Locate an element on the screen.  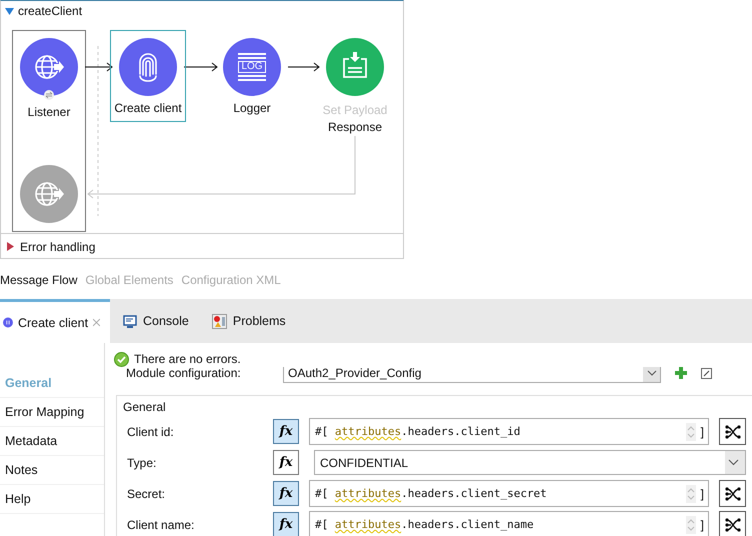
node-label: Logger is located at coordinates (252, 108).